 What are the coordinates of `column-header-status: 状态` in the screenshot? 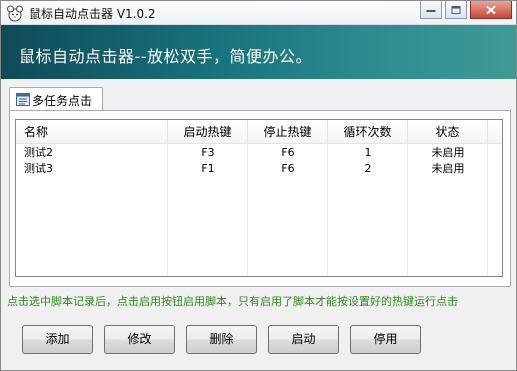 It's located at (448, 132).